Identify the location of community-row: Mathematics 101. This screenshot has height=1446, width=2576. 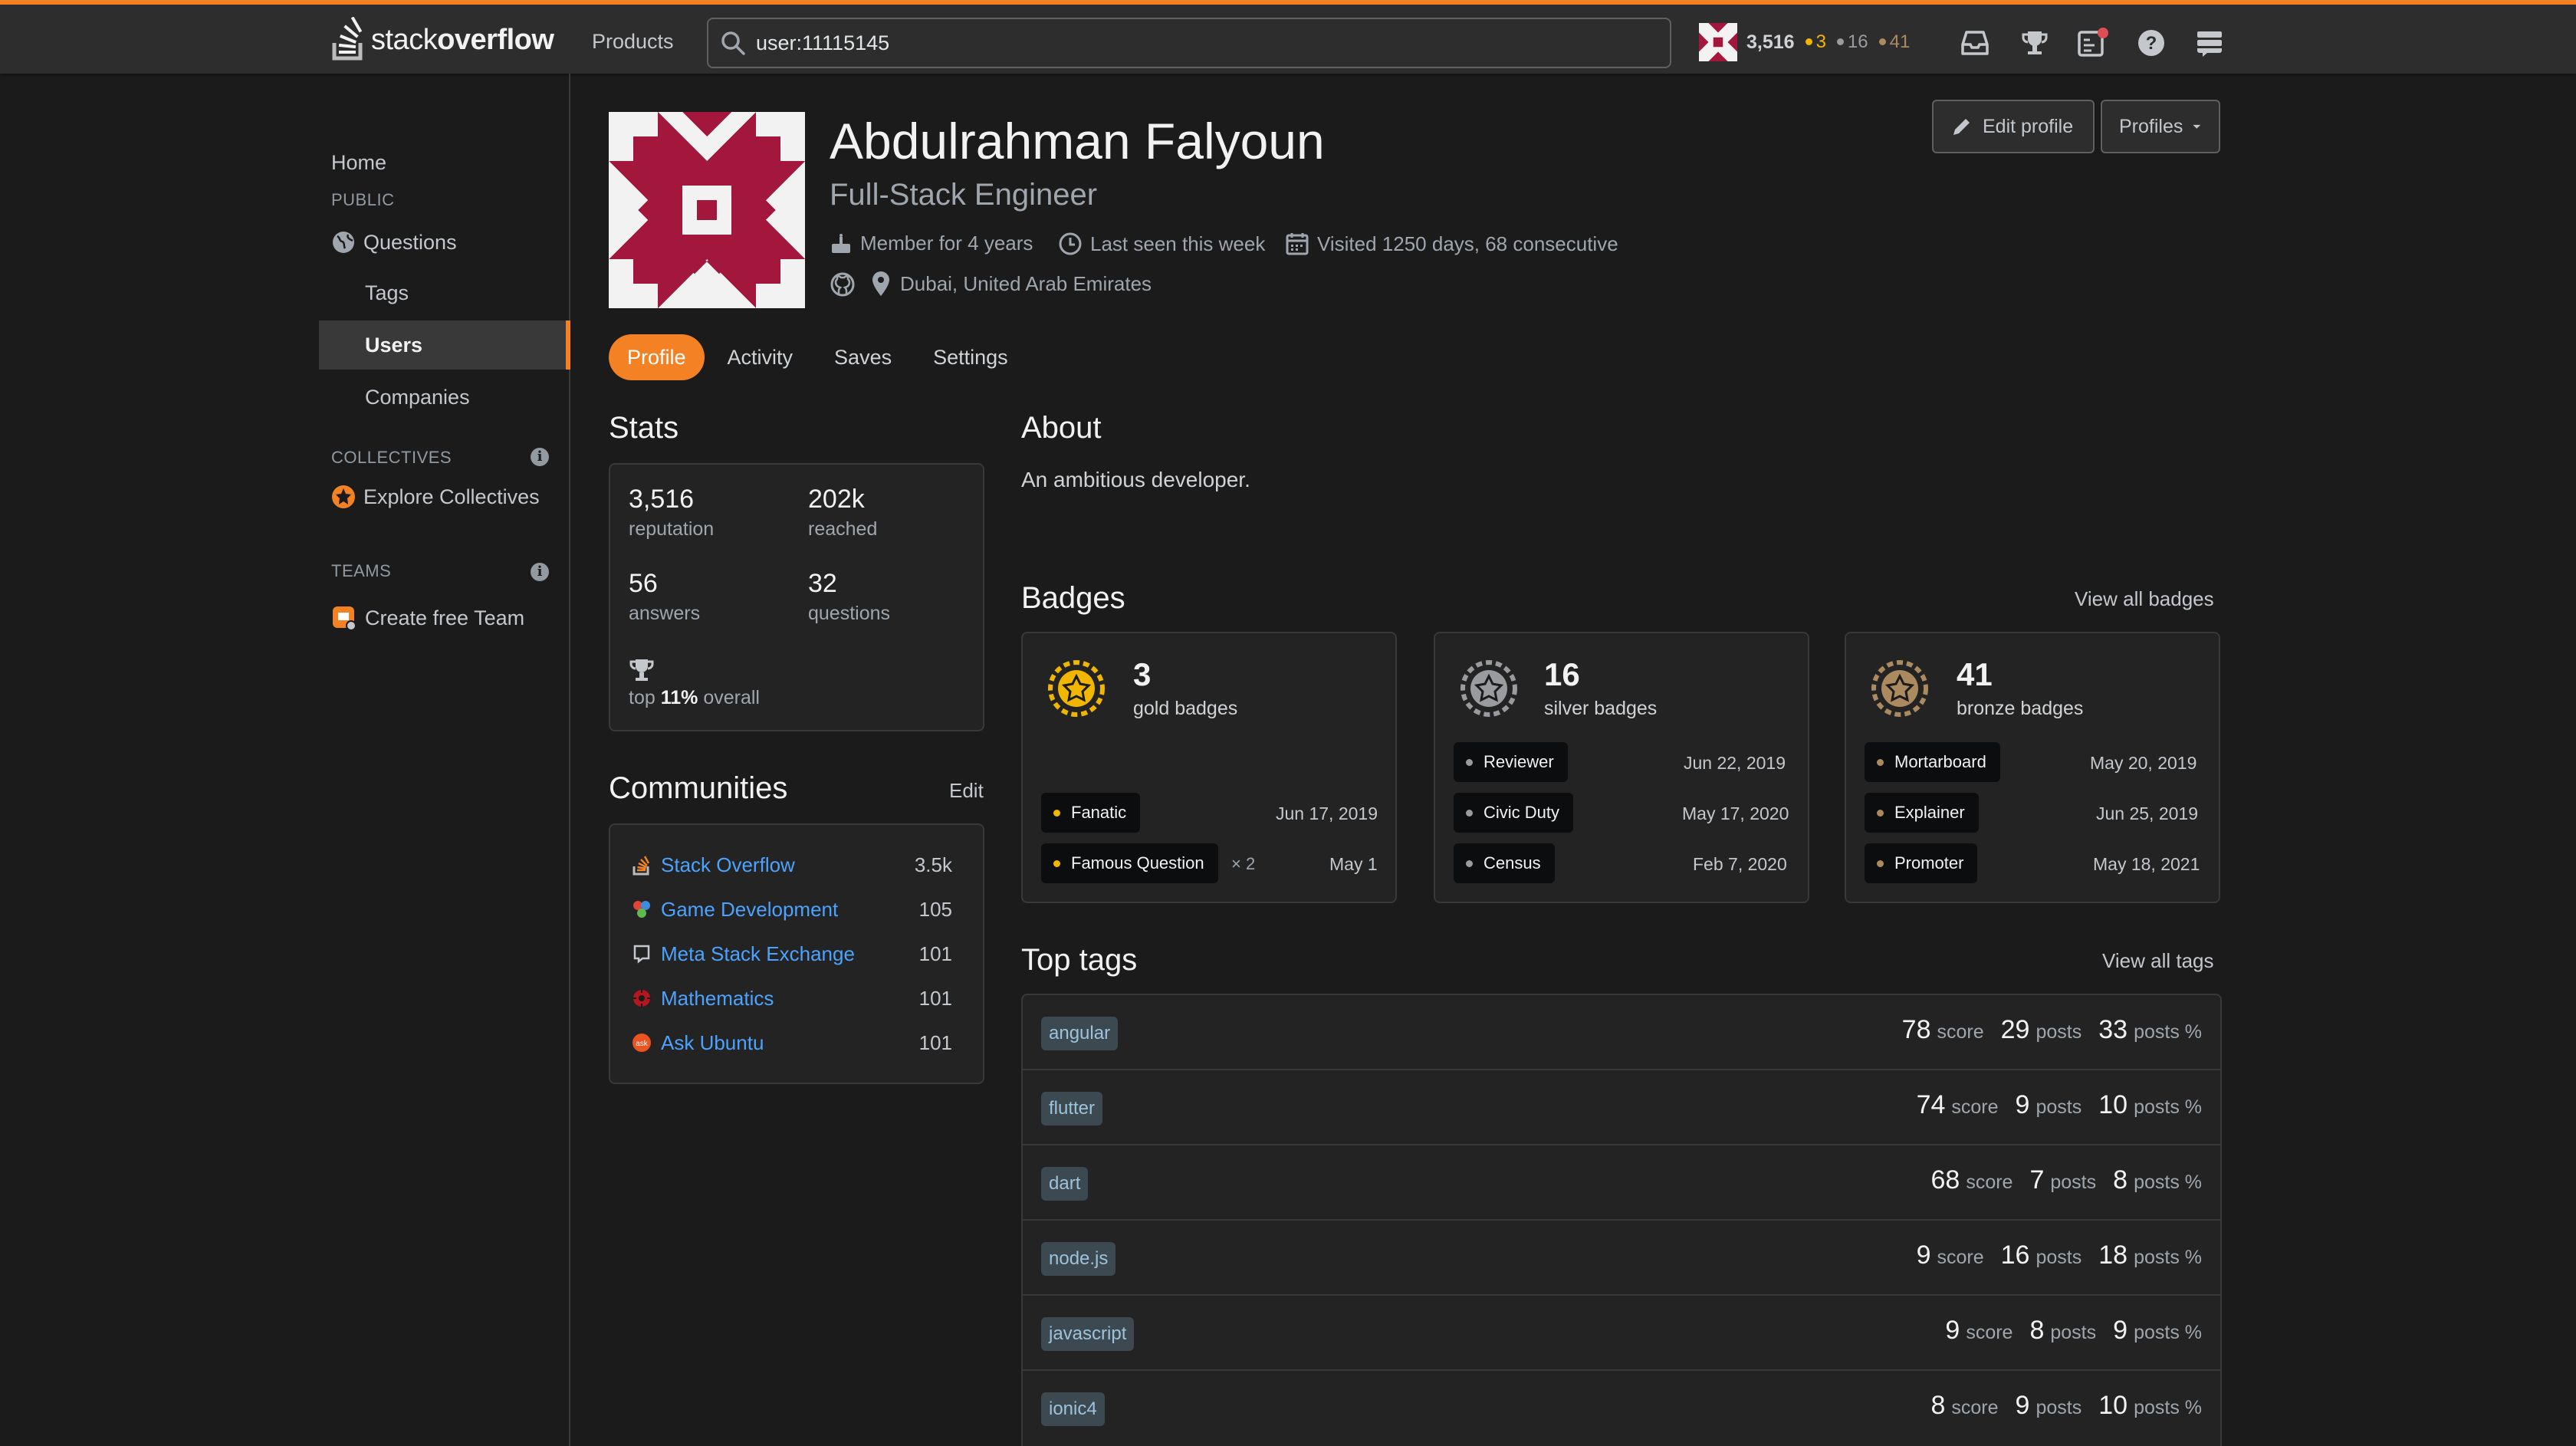
(792, 999).